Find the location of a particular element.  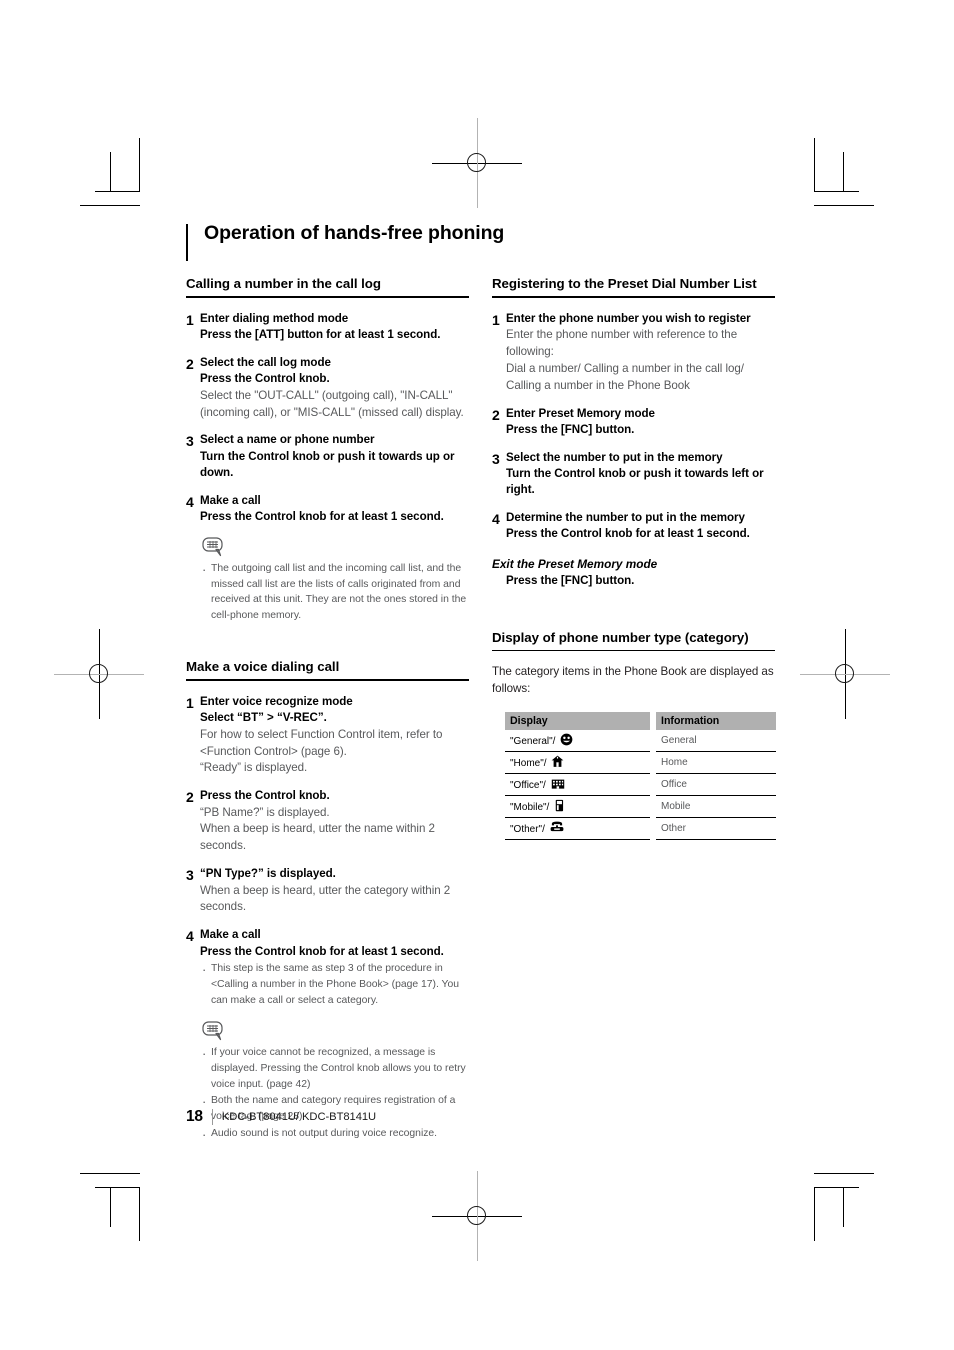

table-row: "Other"/ Other is located at coordinates (640, 829).